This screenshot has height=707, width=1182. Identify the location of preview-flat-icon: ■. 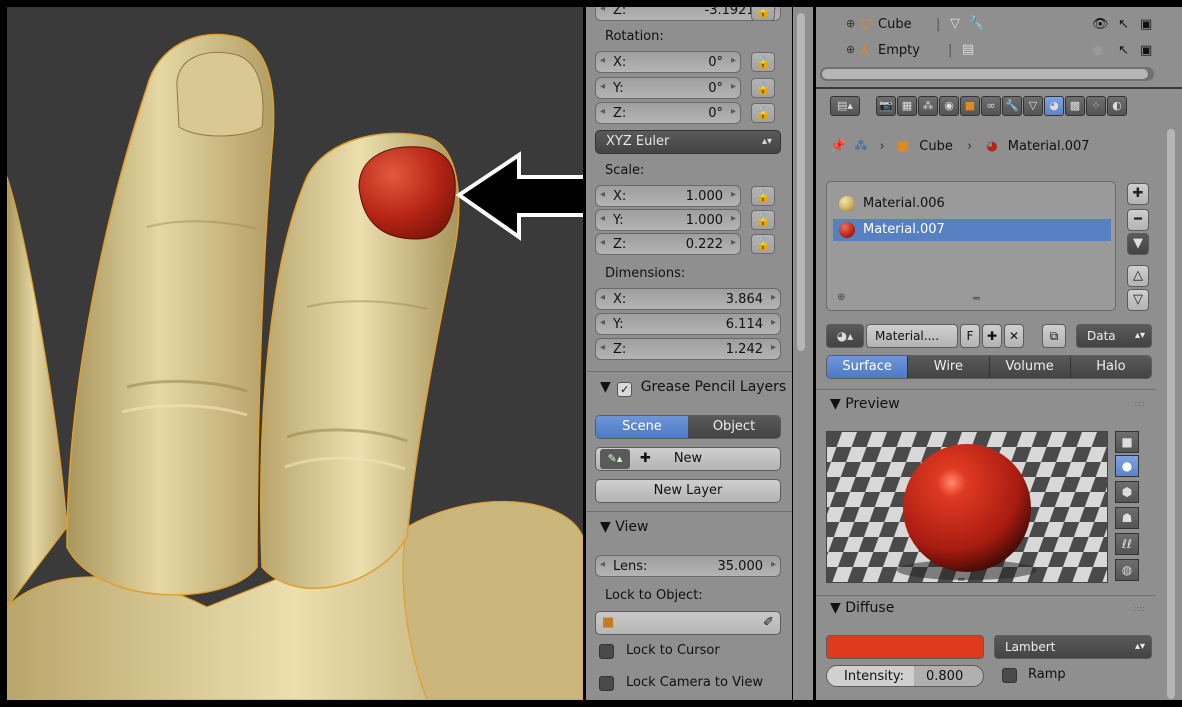
(1127, 442).